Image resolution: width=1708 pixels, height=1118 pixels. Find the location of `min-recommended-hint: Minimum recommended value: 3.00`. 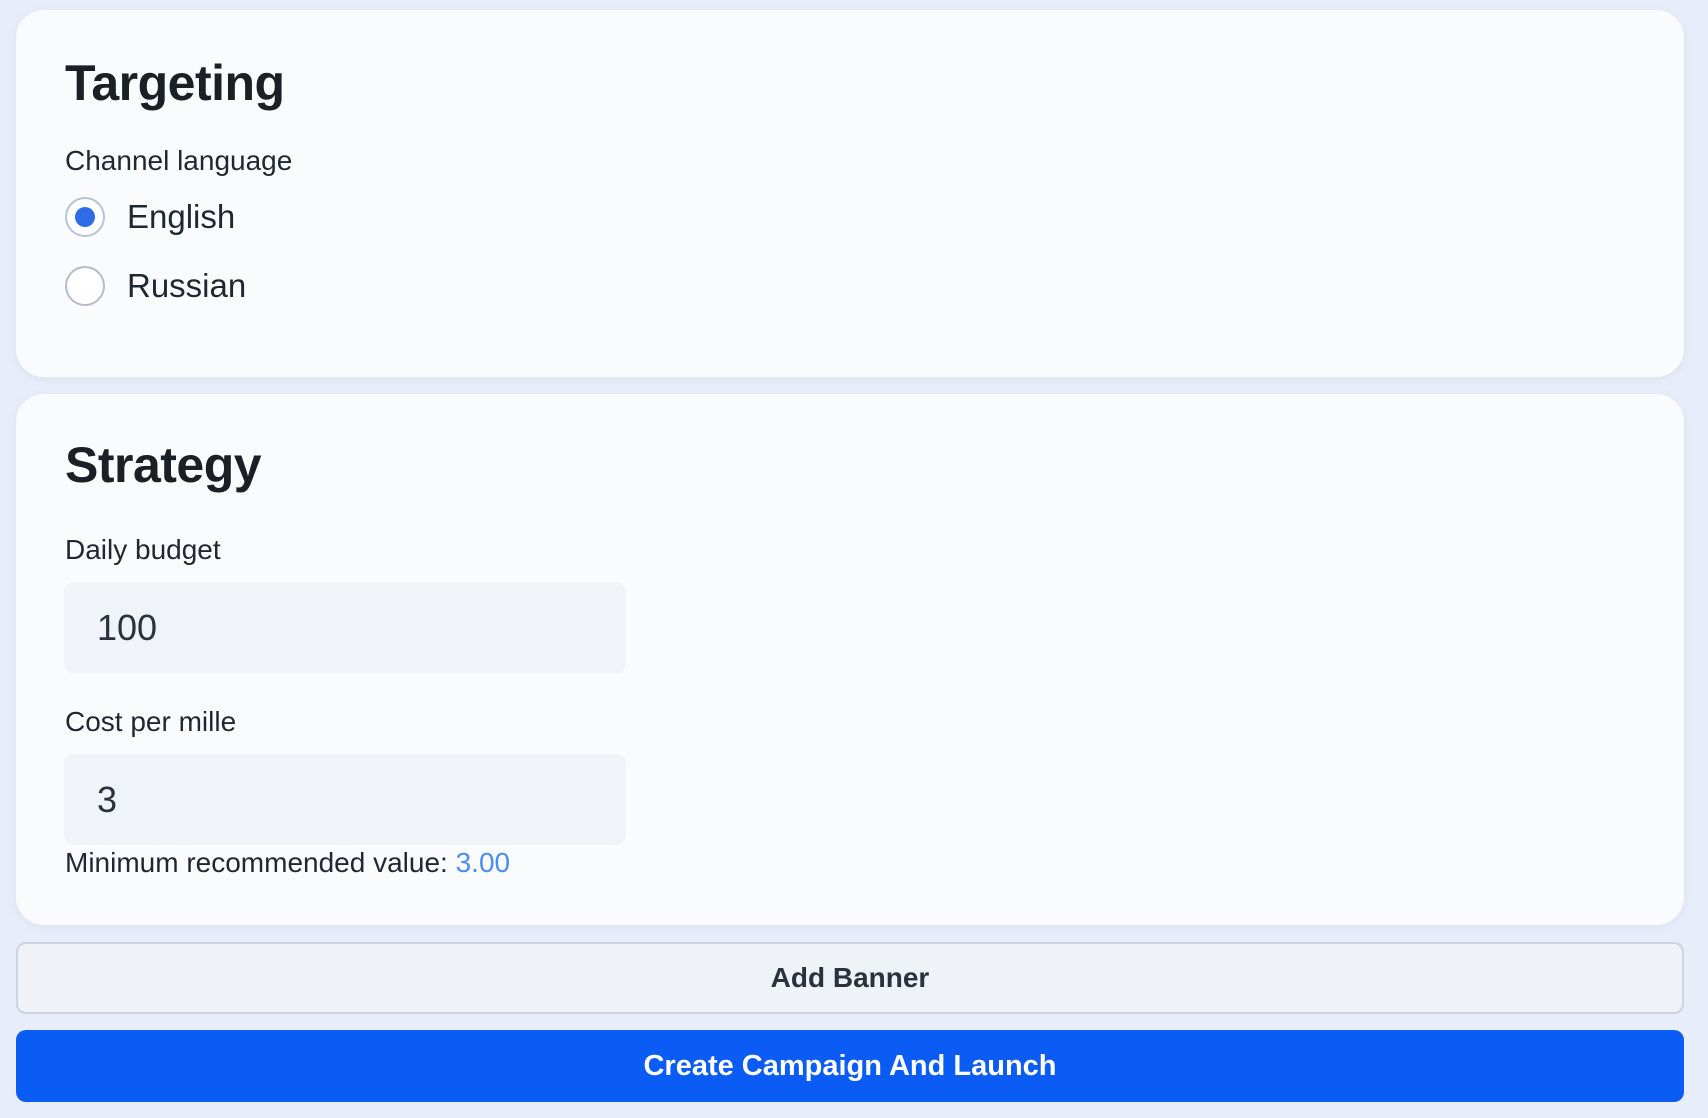

min-recommended-hint: Minimum recommended value: 3.00 is located at coordinates (287, 863).